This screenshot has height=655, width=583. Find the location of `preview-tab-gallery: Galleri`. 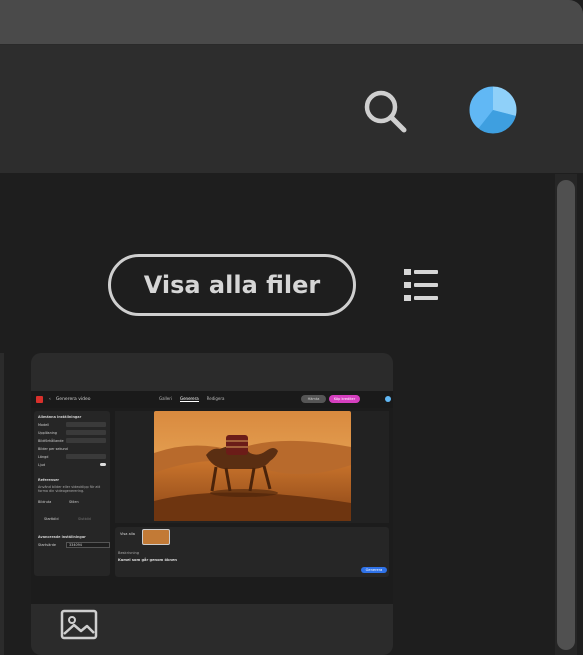

preview-tab-gallery: Galleri is located at coordinates (165, 398).